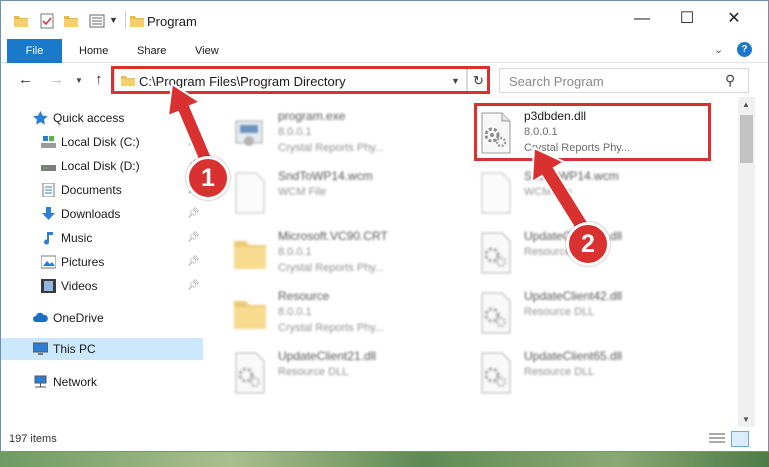  What do you see at coordinates (34, 51) in the screenshot?
I see `tab-file: File` at bounding box center [34, 51].